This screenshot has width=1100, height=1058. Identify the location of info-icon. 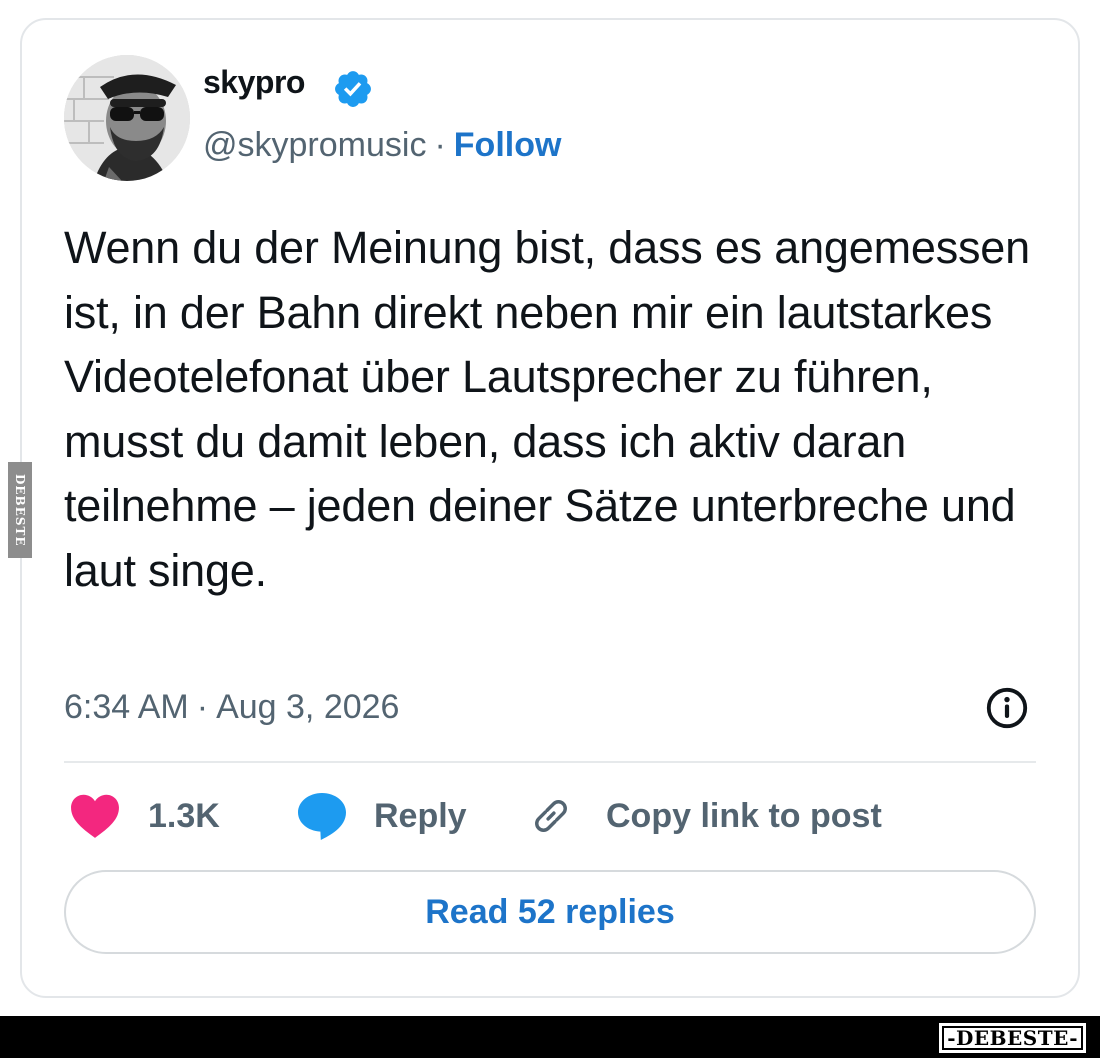
(1007, 708).